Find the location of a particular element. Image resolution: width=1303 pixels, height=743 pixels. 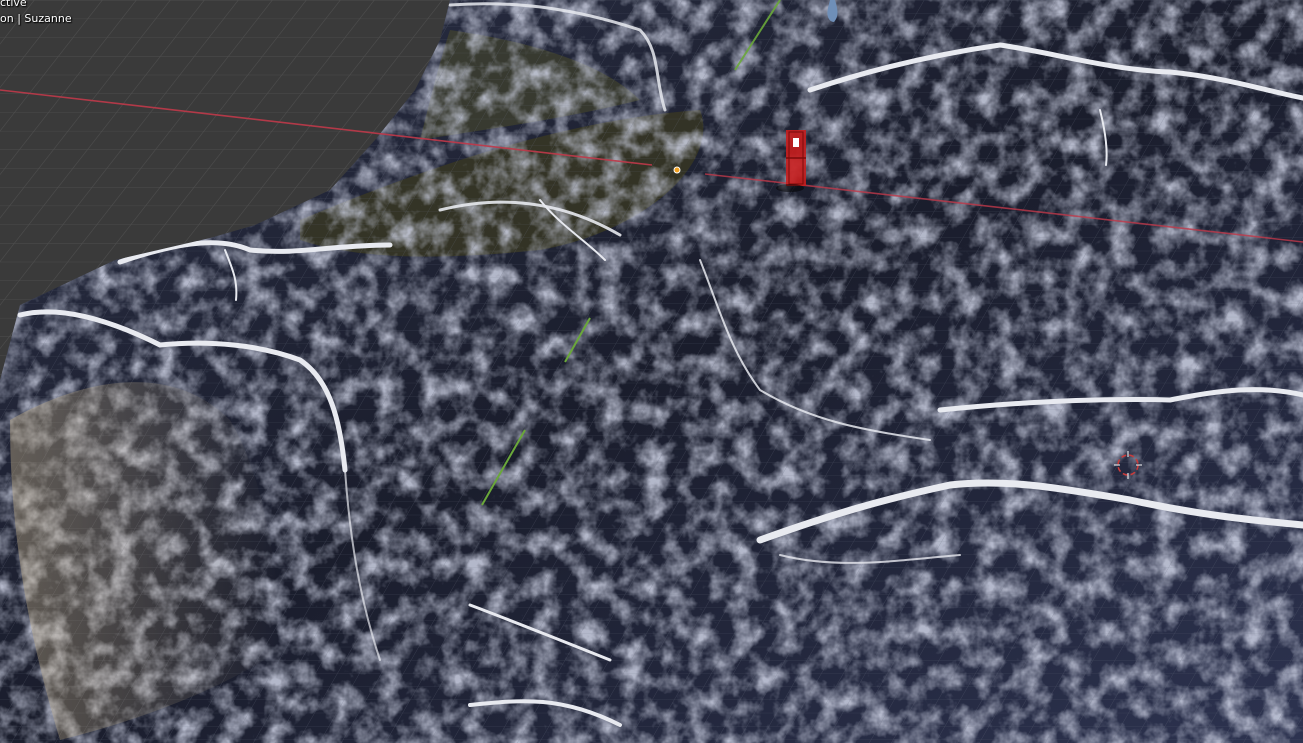

collection-info: on | Suzanne is located at coordinates (36, 19).